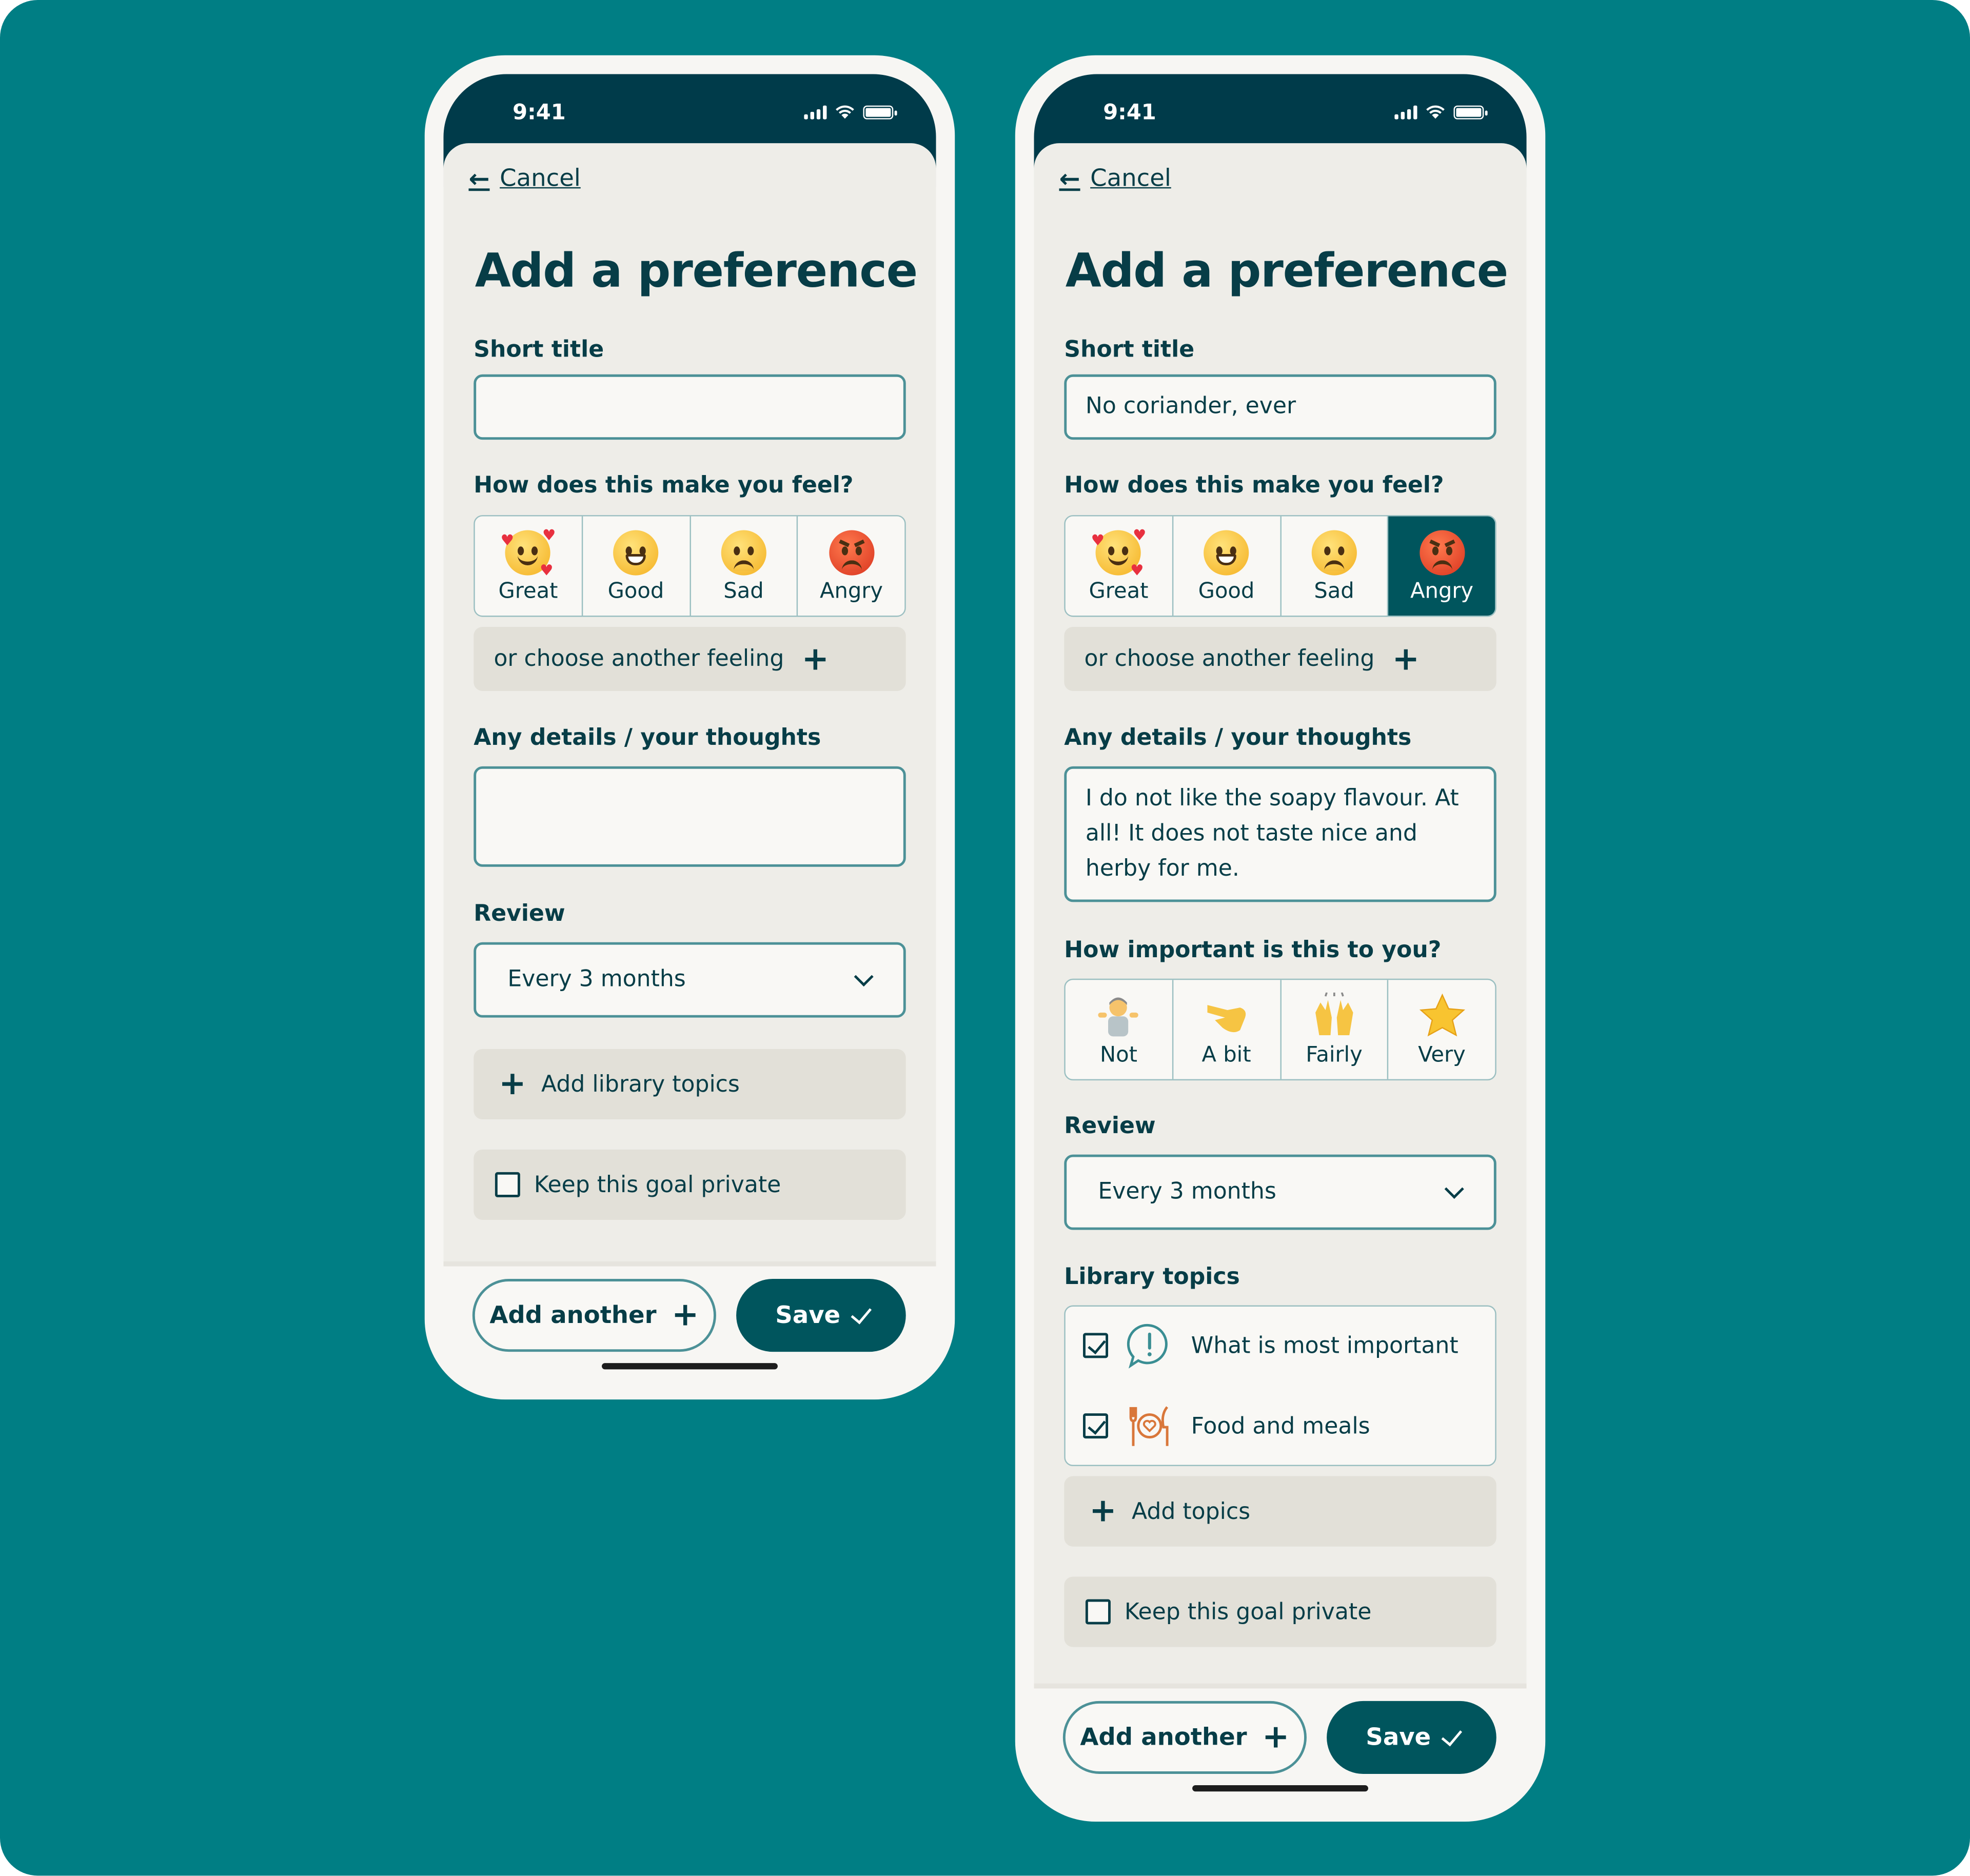  Describe the element at coordinates (1280, 407) in the screenshot. I see `short-title-input: No coriander, ever` at that location.